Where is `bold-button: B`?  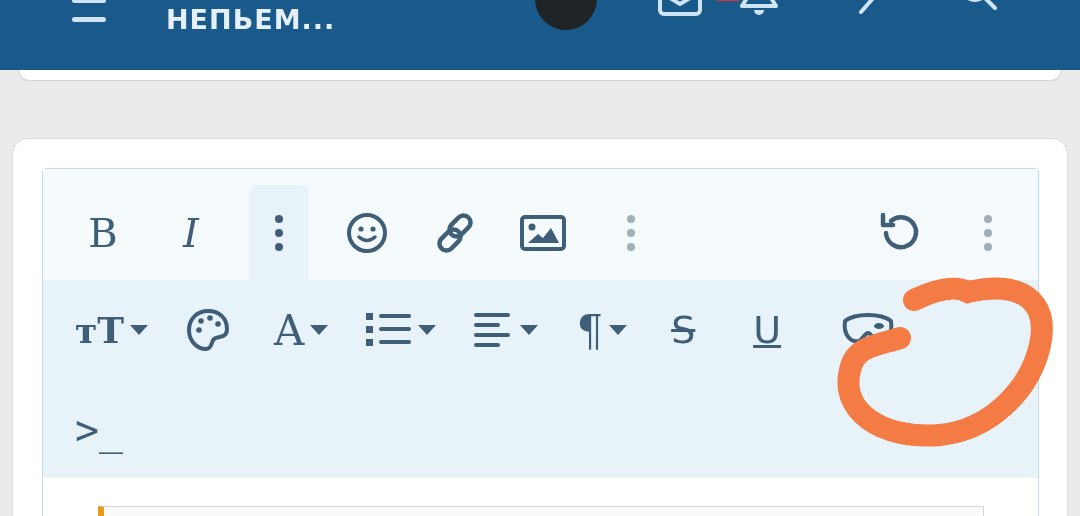 bold-button: B is located at coordinates (103, 232).